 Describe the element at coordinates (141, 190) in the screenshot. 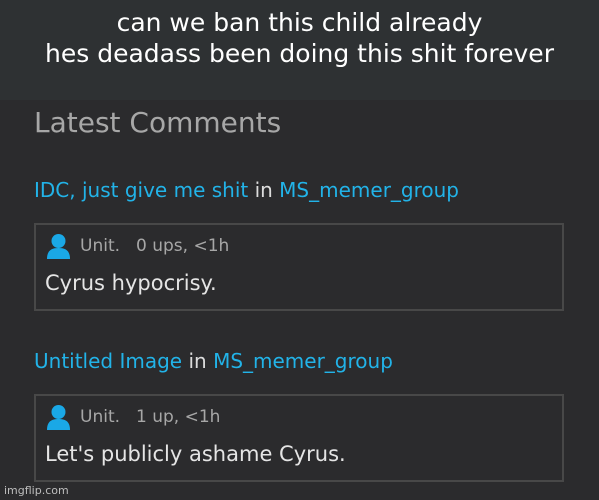

I see `post-title-link: IDC, just give me shit` at that location.